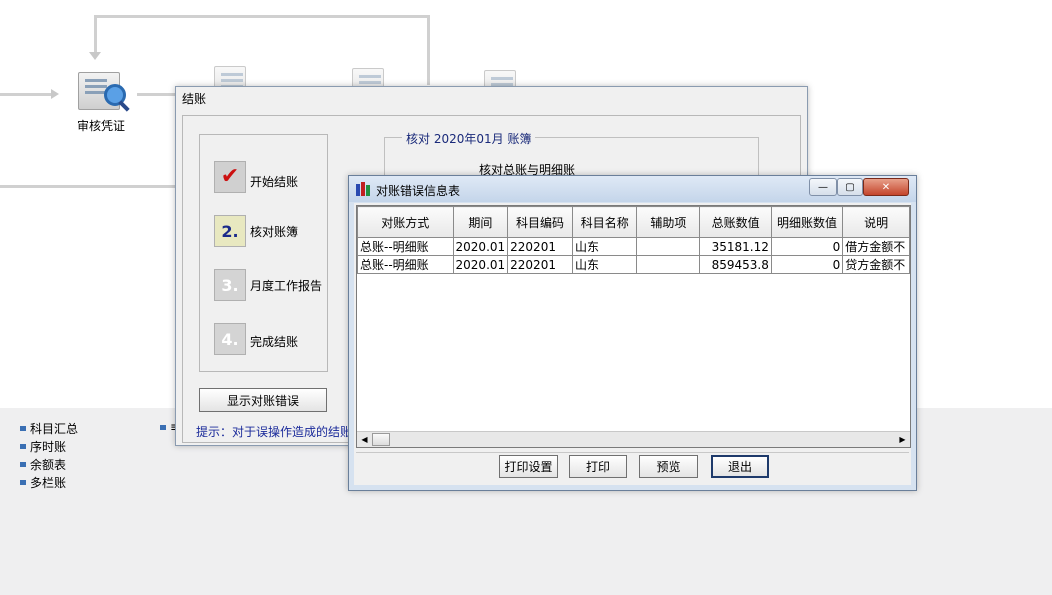 The width and height of the screenshot is (1052, 595). Describe the element at coordinates (632, 452) in the screenshot. I see `divider` at that location.